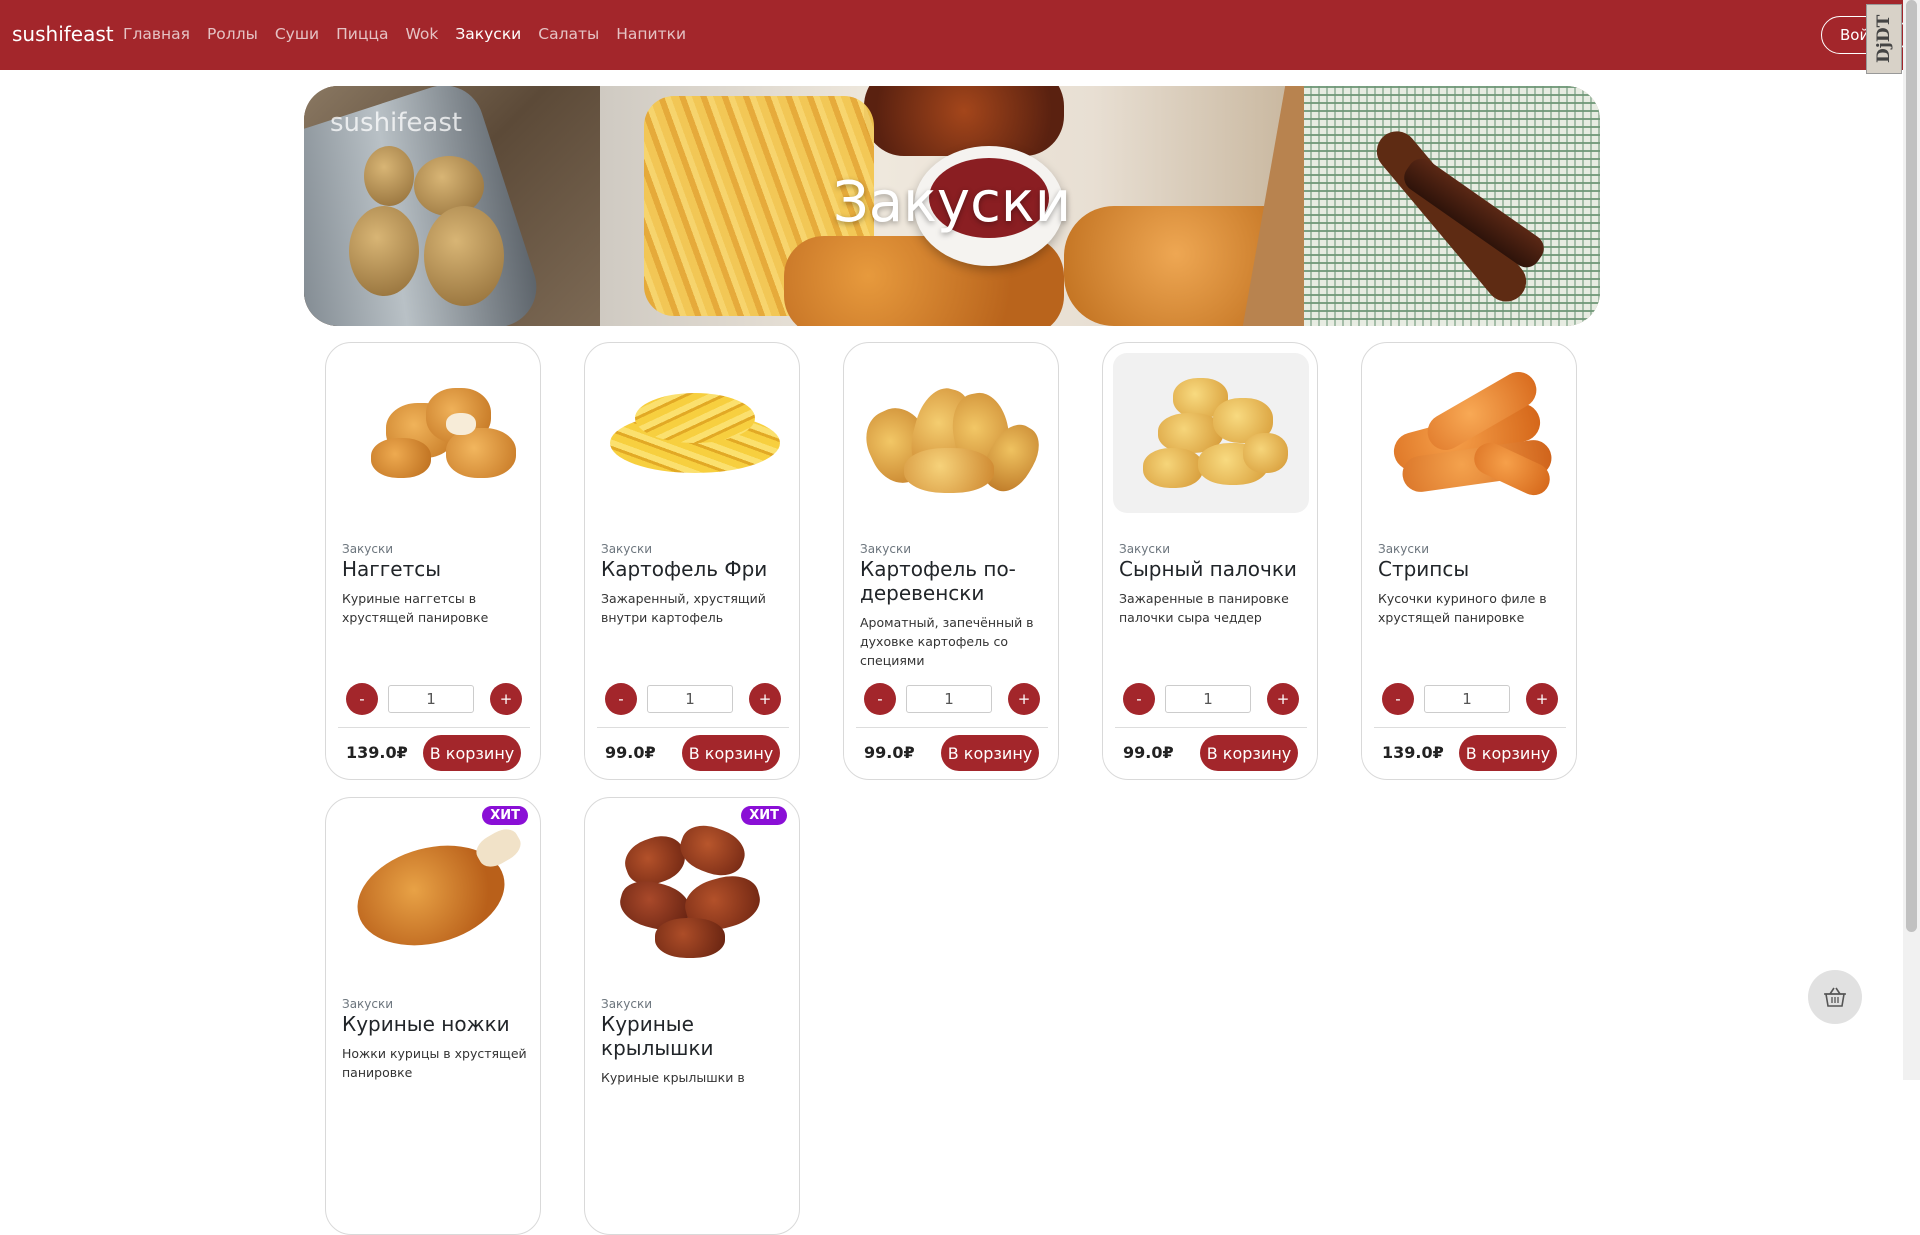  Describe the element at coordinates (362, 34) in the screenshot. I see `nav-item-pizza: Пицца` at that location.